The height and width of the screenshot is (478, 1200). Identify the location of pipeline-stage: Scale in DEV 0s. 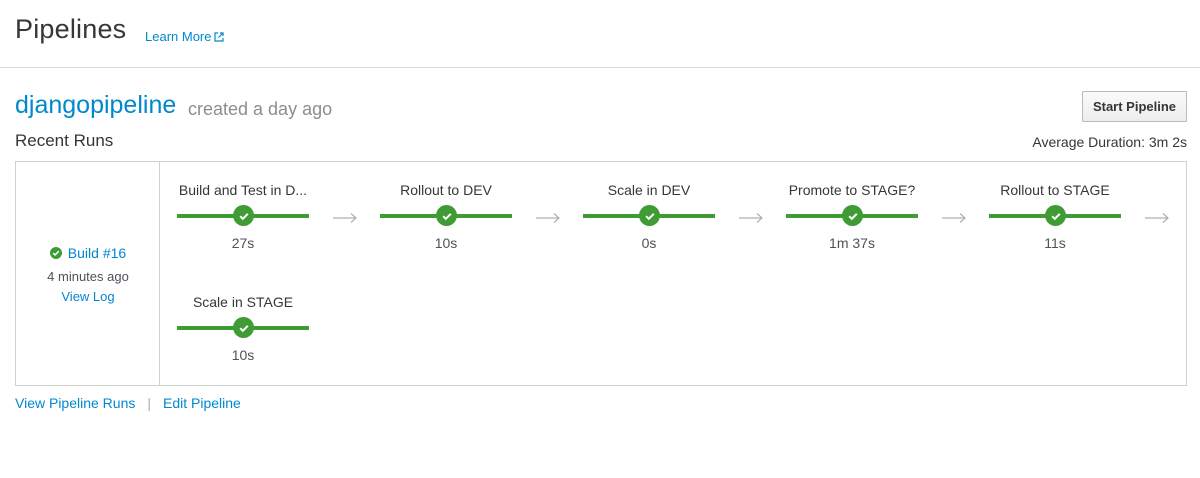
(649, 222).